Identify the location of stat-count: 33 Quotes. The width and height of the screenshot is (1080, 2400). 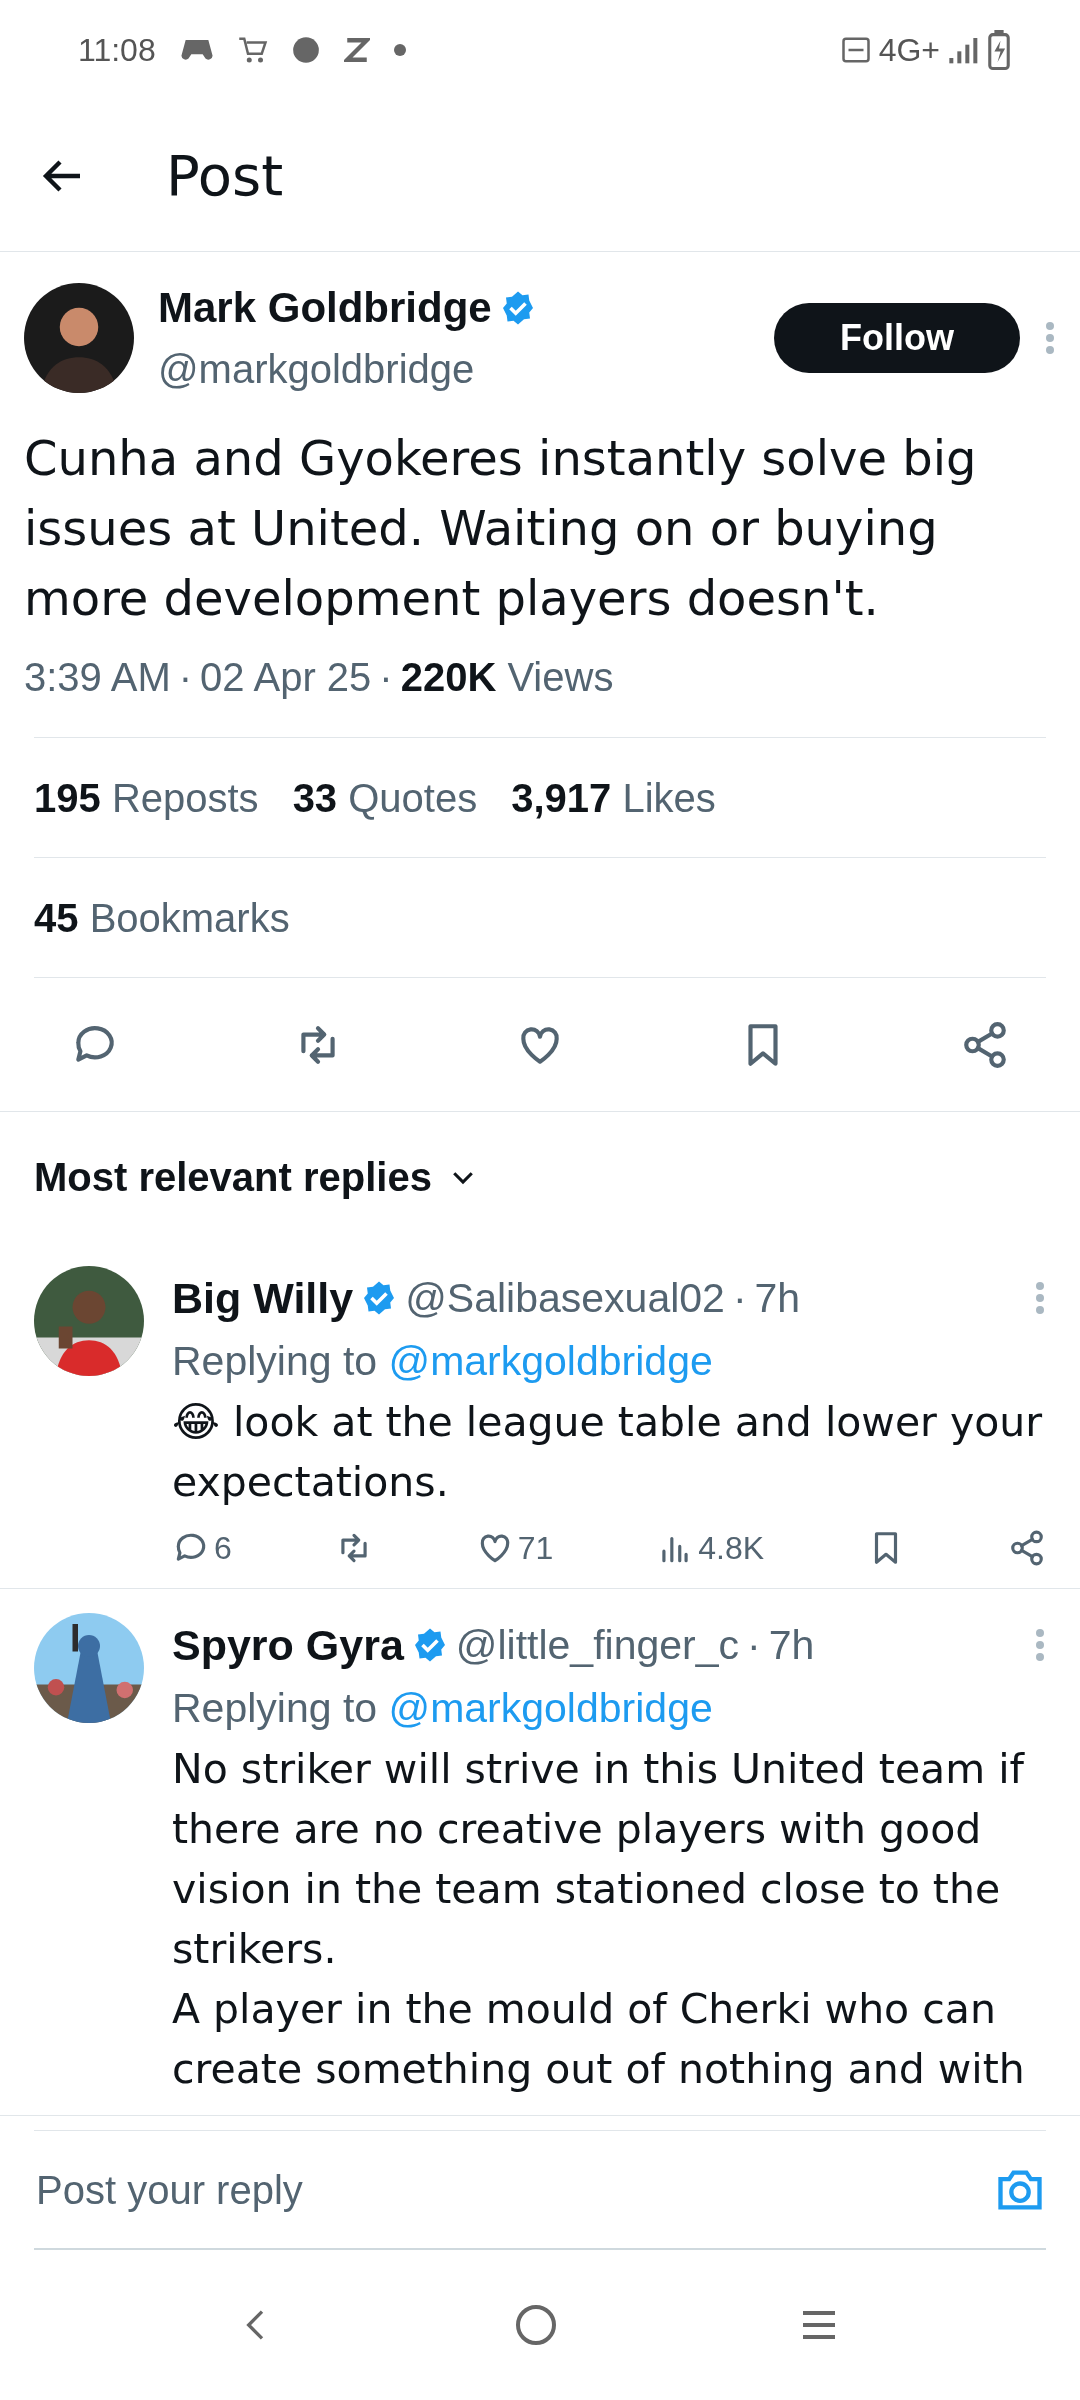
(385, 797).